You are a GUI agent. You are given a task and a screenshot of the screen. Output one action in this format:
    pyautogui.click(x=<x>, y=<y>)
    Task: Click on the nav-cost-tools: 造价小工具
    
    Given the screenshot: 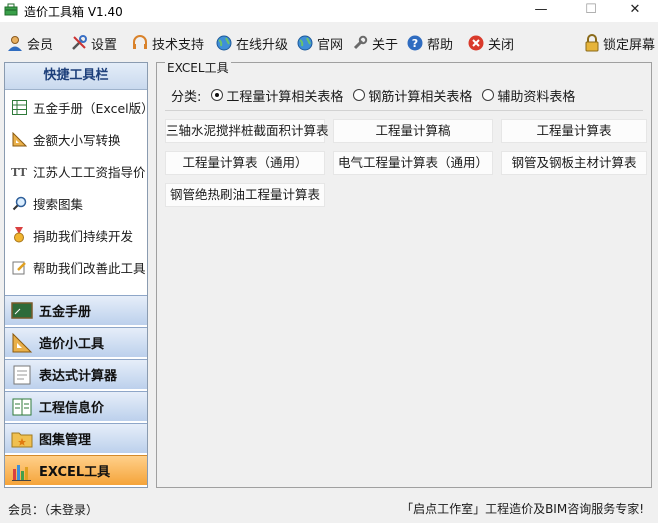 What is the action you would take?
    pyautogui.click(x=76, y=342)
    